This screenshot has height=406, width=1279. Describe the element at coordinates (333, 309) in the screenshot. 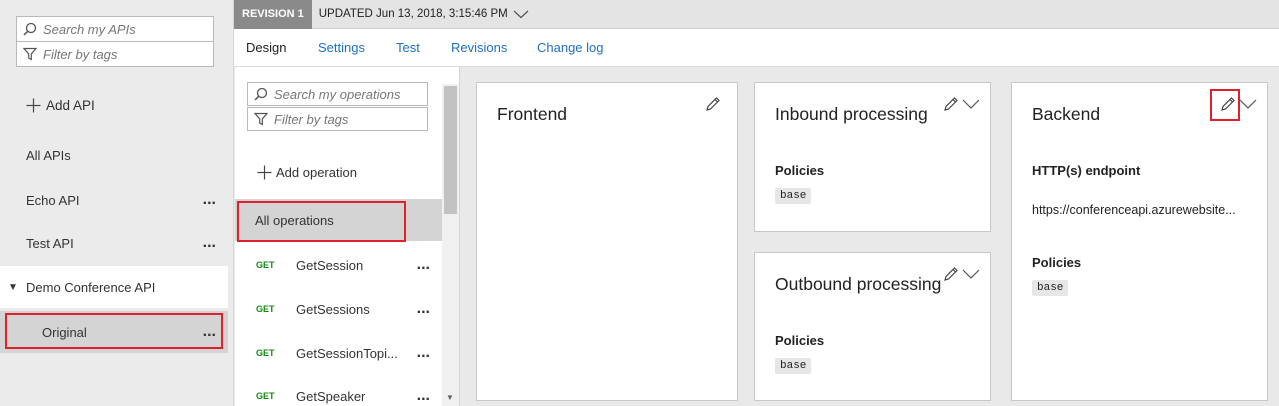

I see `operation-name: GetSessions` at that location.